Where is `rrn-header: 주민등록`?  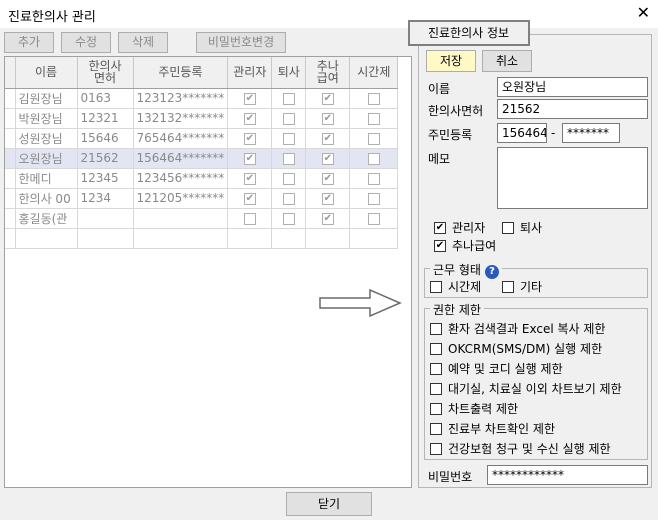 rrn-header: 주민등록 is located at coordinates (181, 73).